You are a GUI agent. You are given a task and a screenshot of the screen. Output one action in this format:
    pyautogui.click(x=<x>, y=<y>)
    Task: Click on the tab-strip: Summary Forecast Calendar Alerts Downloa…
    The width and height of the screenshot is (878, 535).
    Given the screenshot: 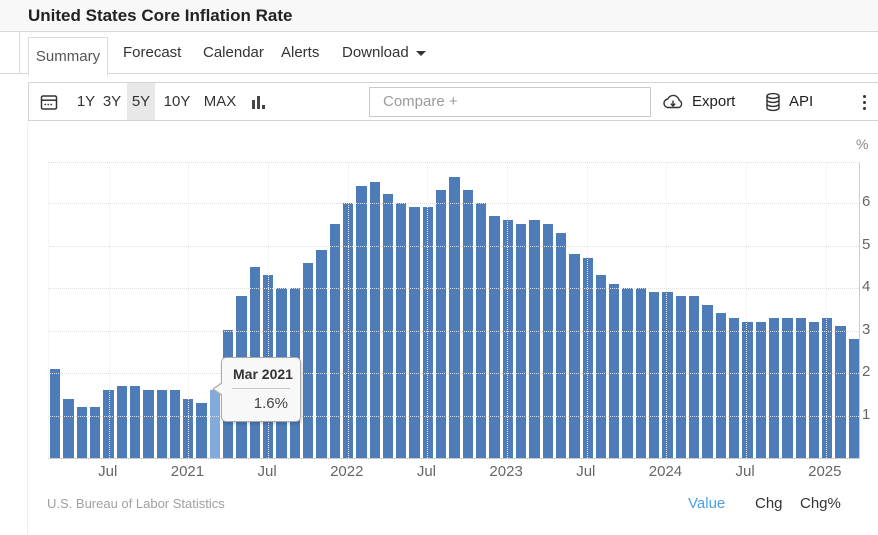 What is the action you would take?
    pyautogui.click(x=439, y=54)
    